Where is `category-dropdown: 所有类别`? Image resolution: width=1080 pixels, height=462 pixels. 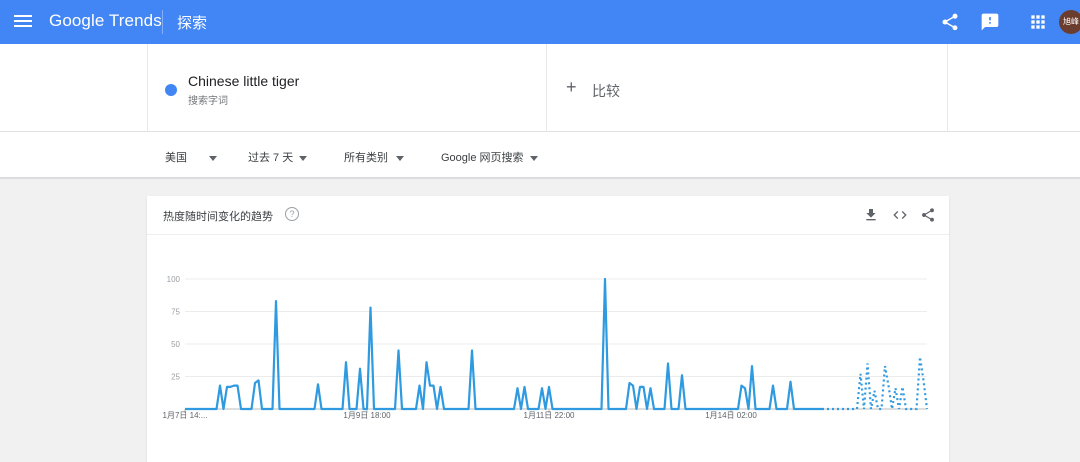 category-dropdown: 所有类别 is located at coordinates (374, 157).